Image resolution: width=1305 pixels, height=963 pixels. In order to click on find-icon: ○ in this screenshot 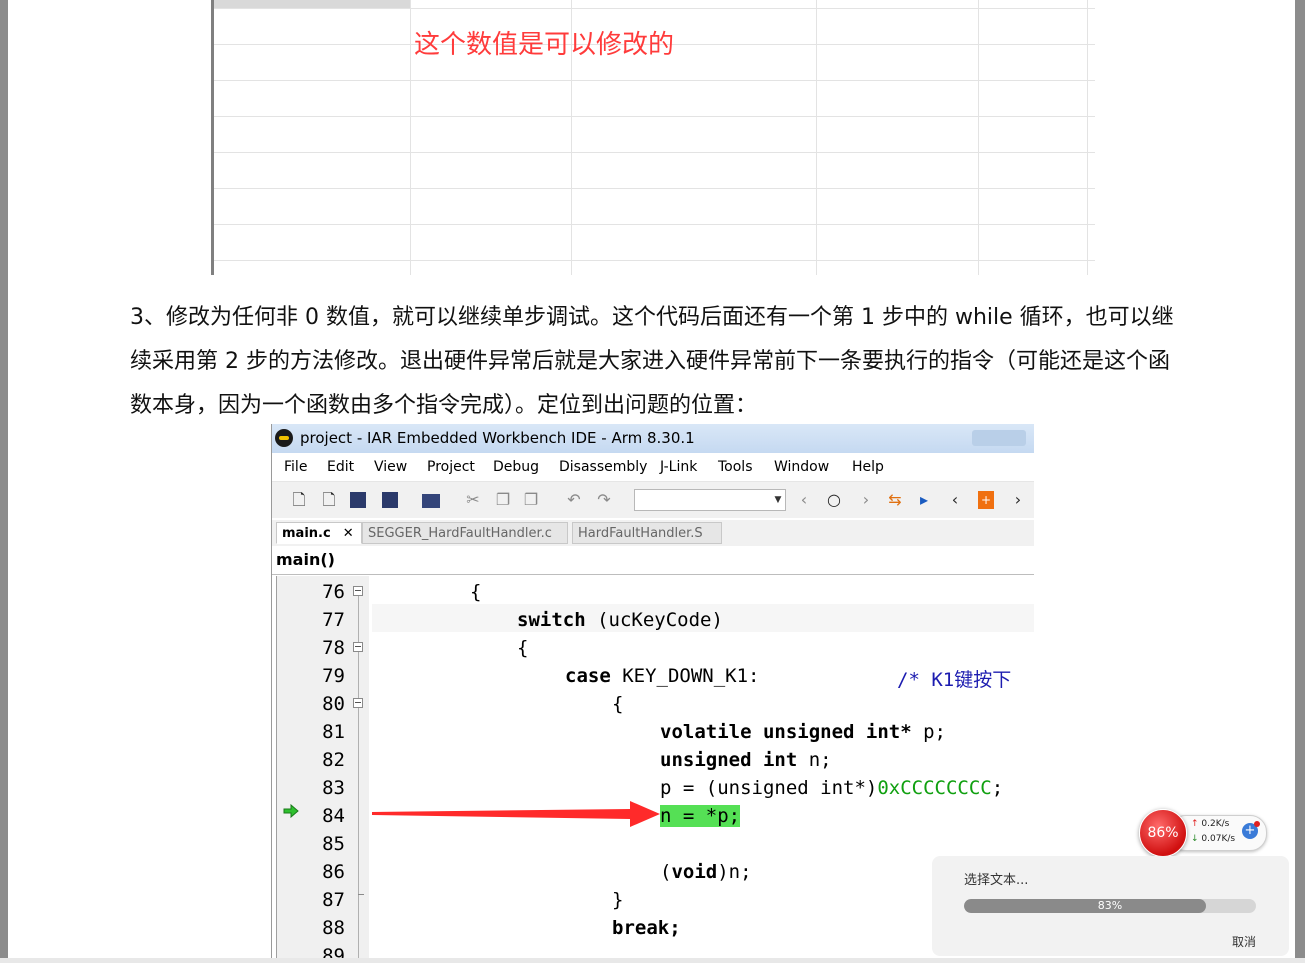, I will do `click(834, 500)`.